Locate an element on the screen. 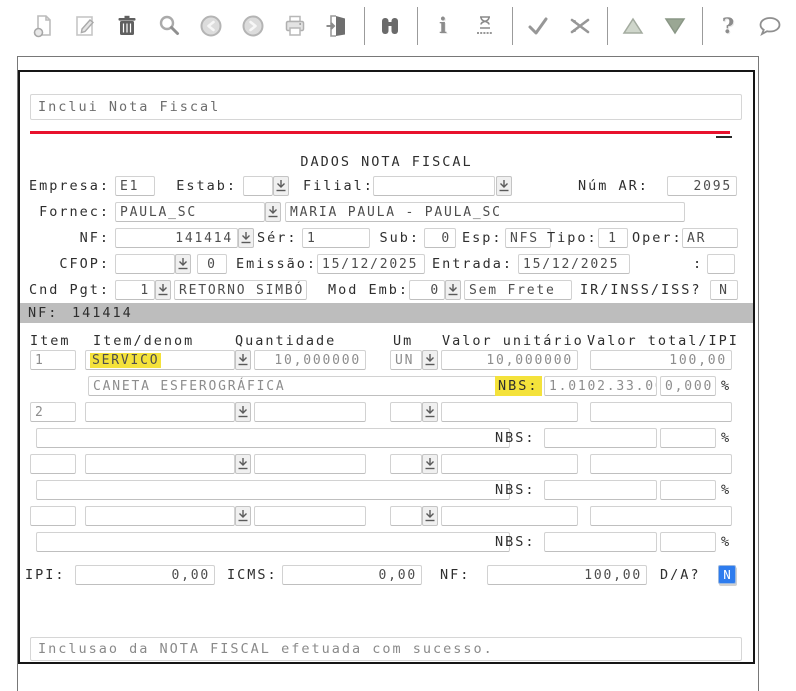 The height and width of the screenshot is (691, 796). item-number-field: 2 is located at coordinates (53, 412).